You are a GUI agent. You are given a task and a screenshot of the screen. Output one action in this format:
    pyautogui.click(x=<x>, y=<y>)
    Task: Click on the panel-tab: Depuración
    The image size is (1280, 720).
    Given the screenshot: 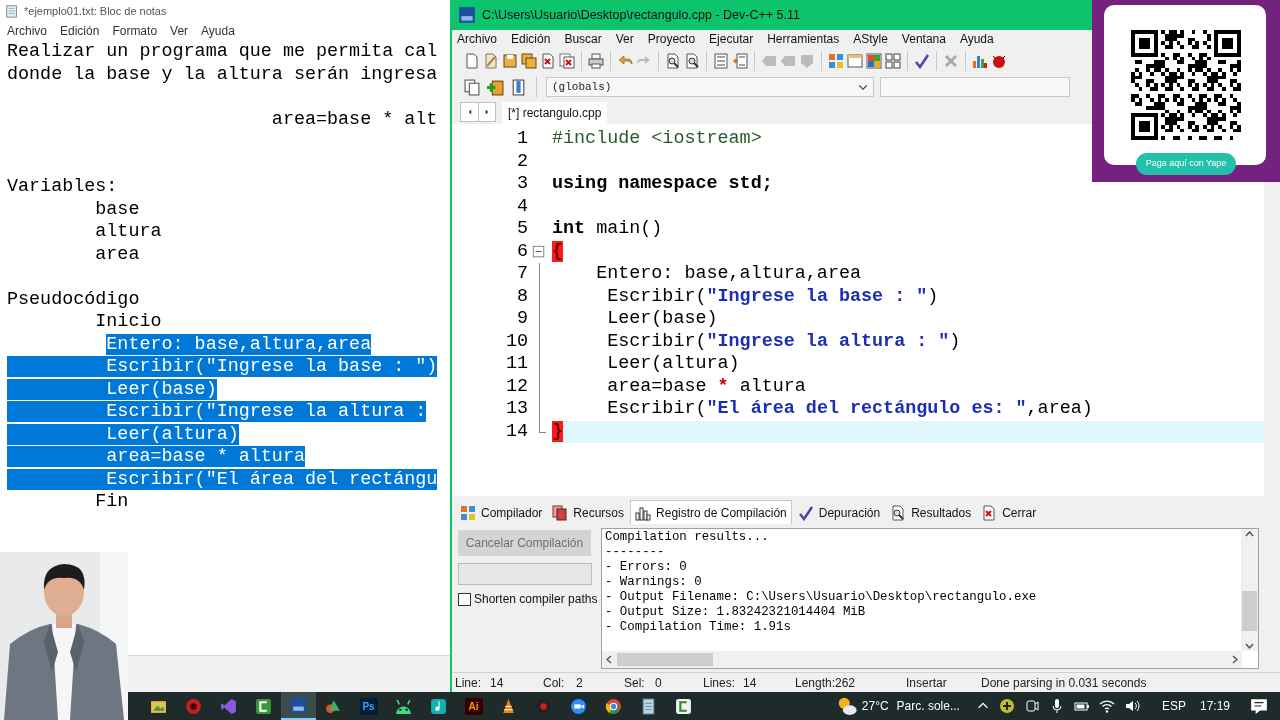 What is the action you would take?
    pyautogui.click(x=839, y=513)
    